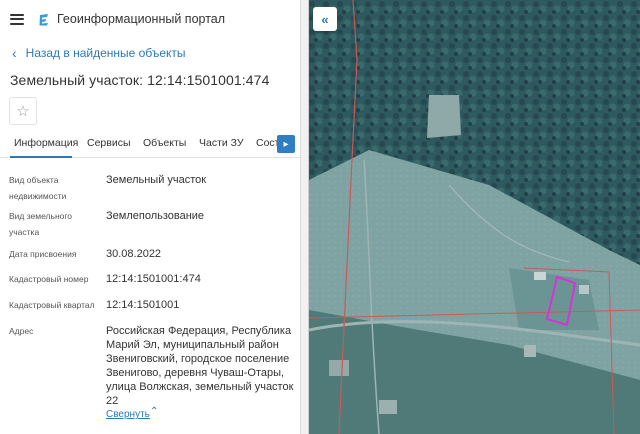 The width and height of the screenshot is (640, 434). Describe the element at coordinates (43, 254) in the screenshot. I see `date-label: Дата присвоения` at that location.